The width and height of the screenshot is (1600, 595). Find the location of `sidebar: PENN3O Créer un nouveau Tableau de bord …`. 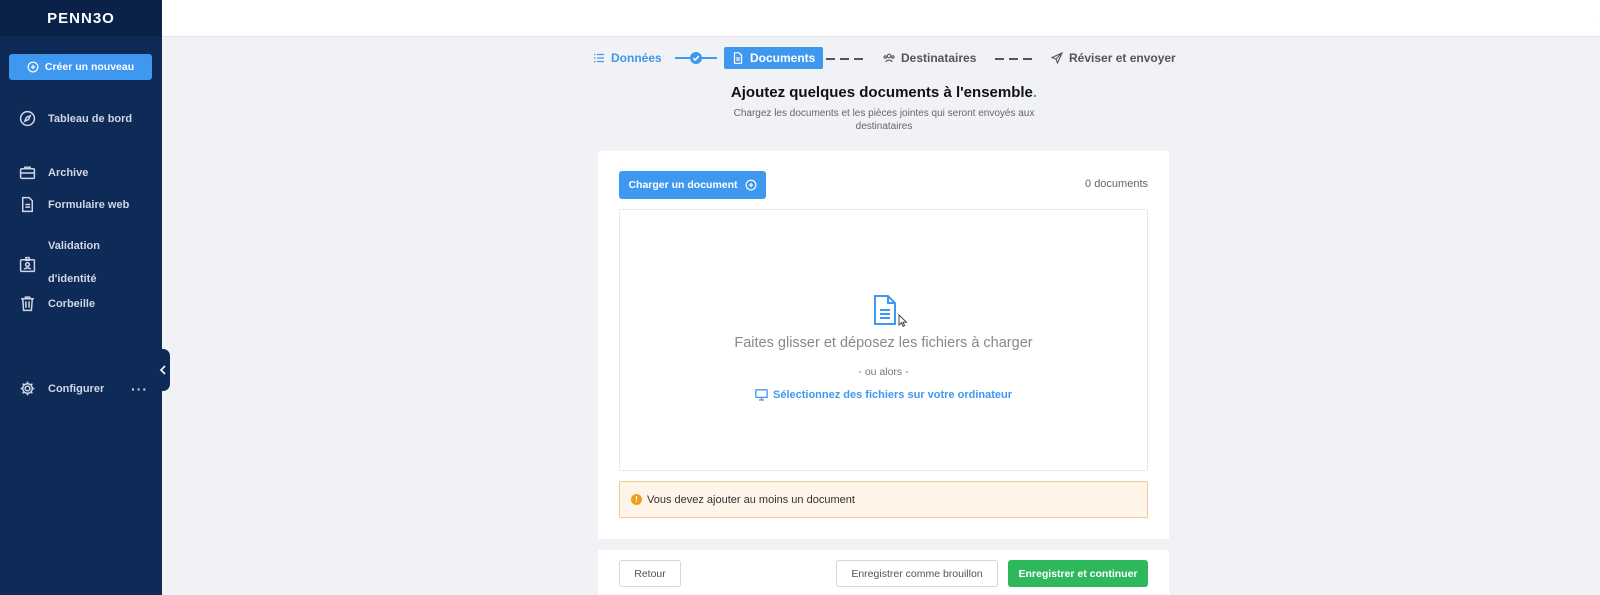

sidebar: PENN3O Créer un nouveau Tableau de bord … is located at coordinates (85, 297).